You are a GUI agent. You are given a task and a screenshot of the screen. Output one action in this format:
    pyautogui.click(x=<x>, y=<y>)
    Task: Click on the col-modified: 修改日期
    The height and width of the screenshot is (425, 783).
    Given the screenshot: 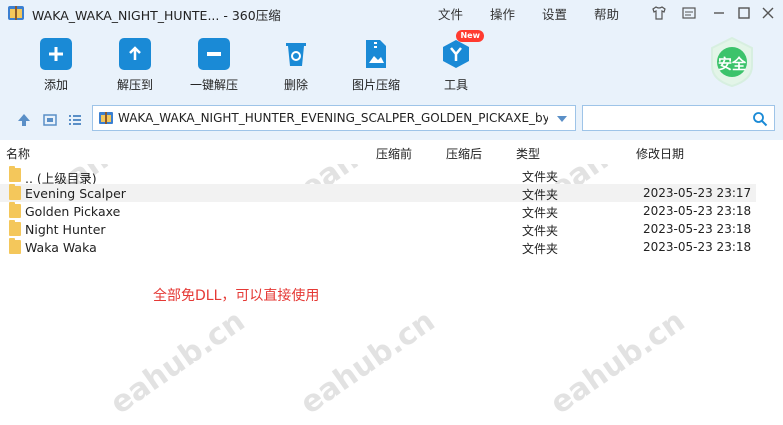 What is the action you would take?
    pyautogui.click(x=660, y=153)
    